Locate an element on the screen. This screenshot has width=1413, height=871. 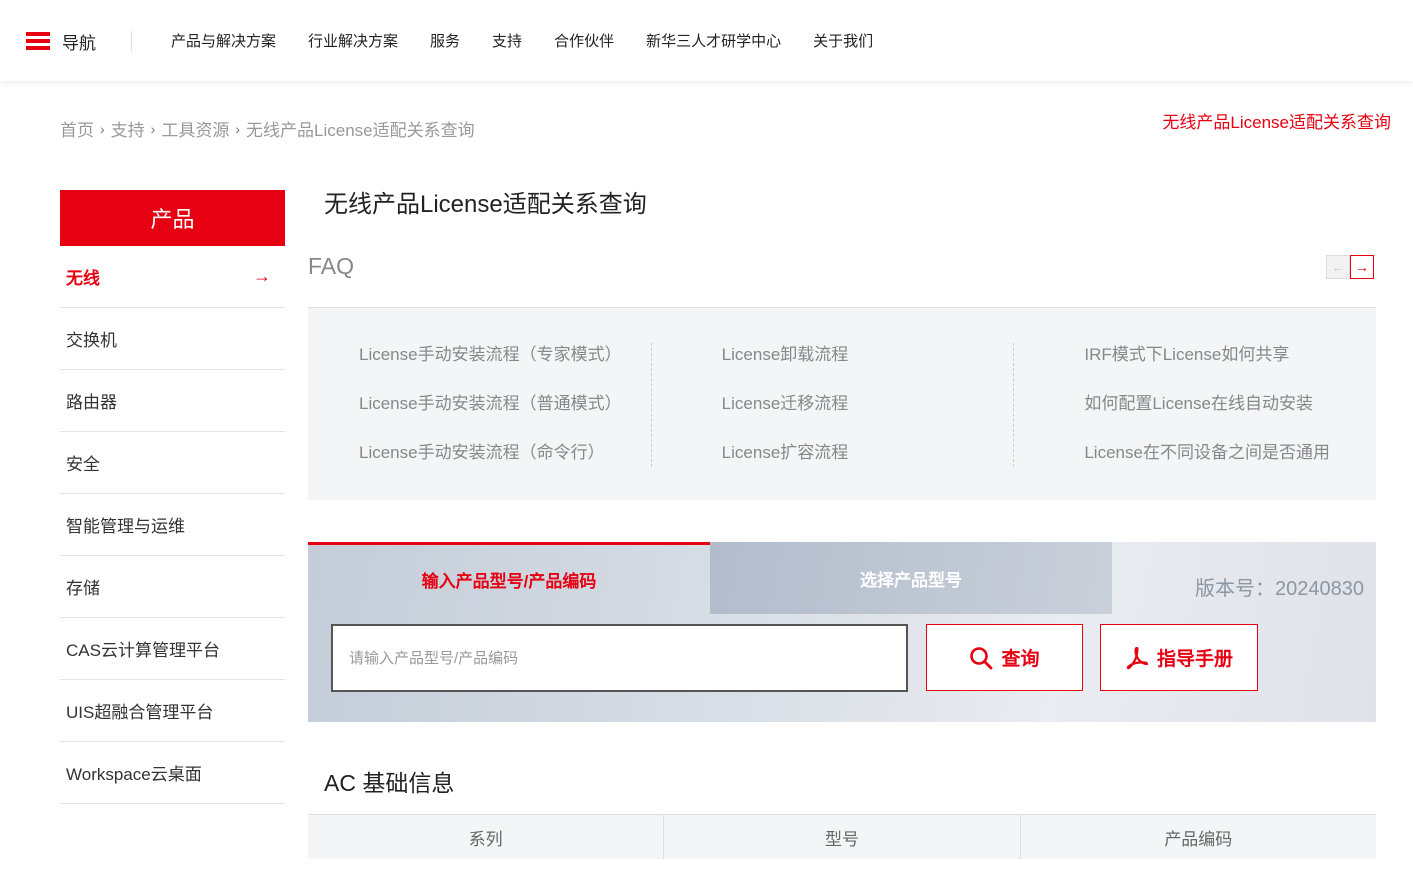
page-title: 无线产品License适配关系查询 is located at coordinates (485, 204).